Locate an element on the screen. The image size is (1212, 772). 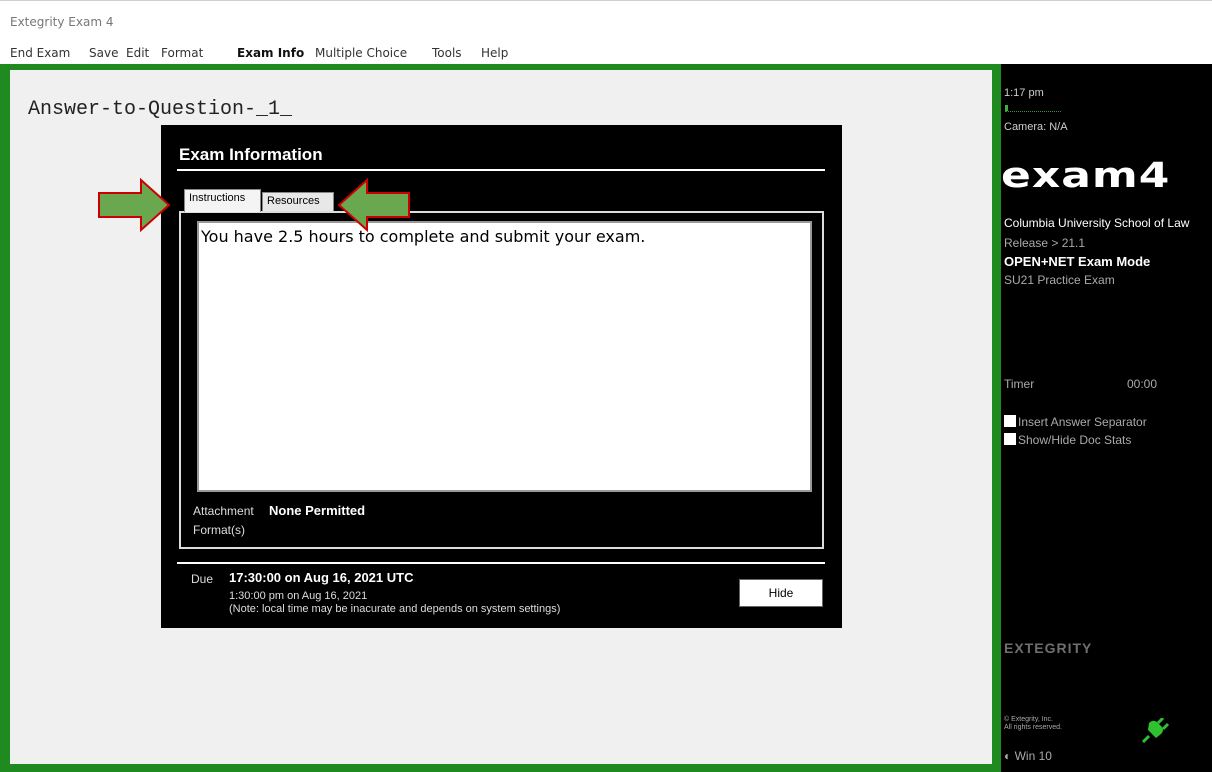
menu-edit: Edit is located at coordinates (137, 53).